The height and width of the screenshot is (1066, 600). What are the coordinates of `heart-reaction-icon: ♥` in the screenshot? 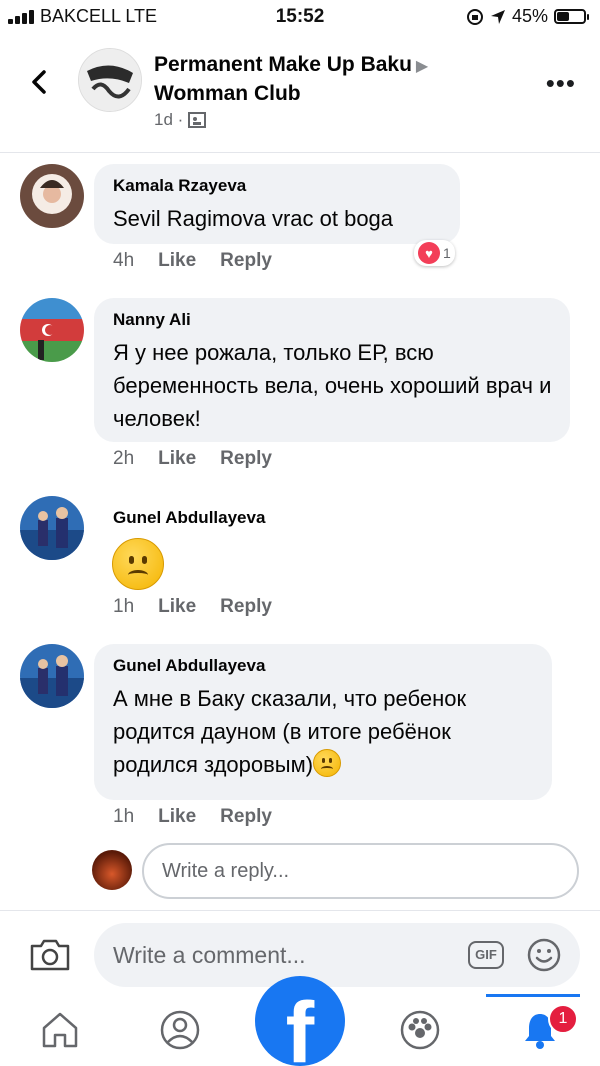 It's located at (429, 253).